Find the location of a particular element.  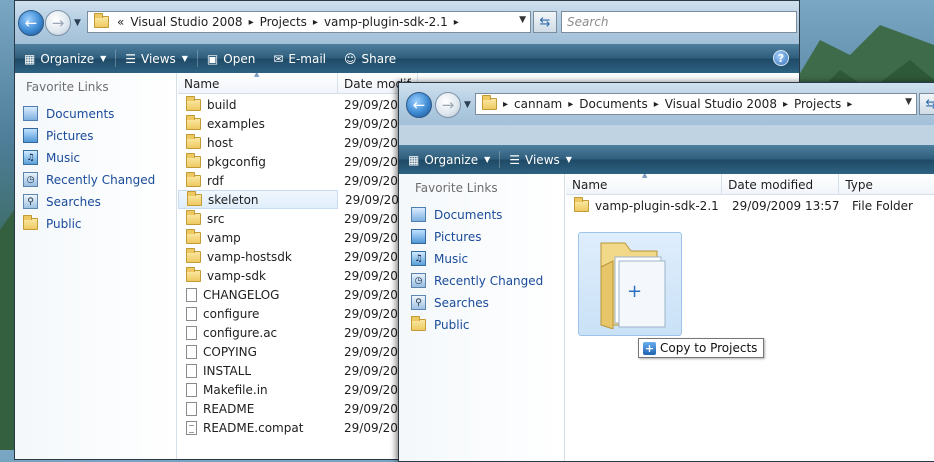

drag-tooltip: + Copy to Projects is located at coordinates (701, 348).